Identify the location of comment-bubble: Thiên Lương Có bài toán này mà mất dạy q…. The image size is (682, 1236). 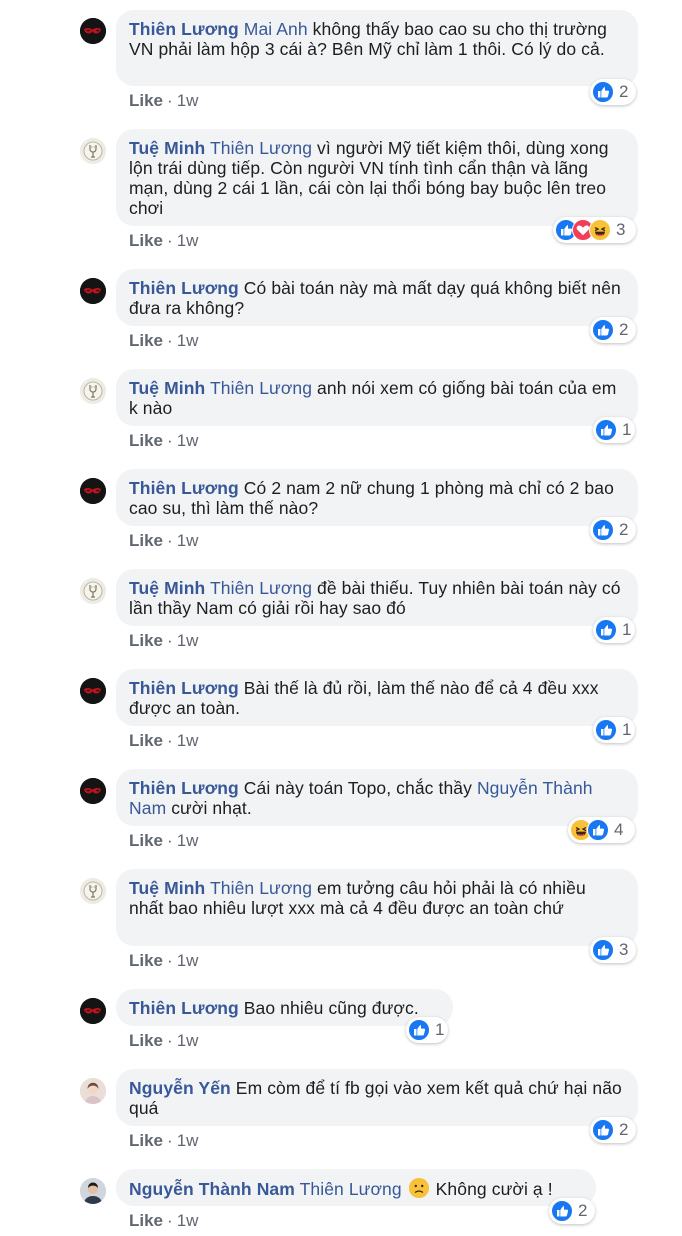
(377, 297).